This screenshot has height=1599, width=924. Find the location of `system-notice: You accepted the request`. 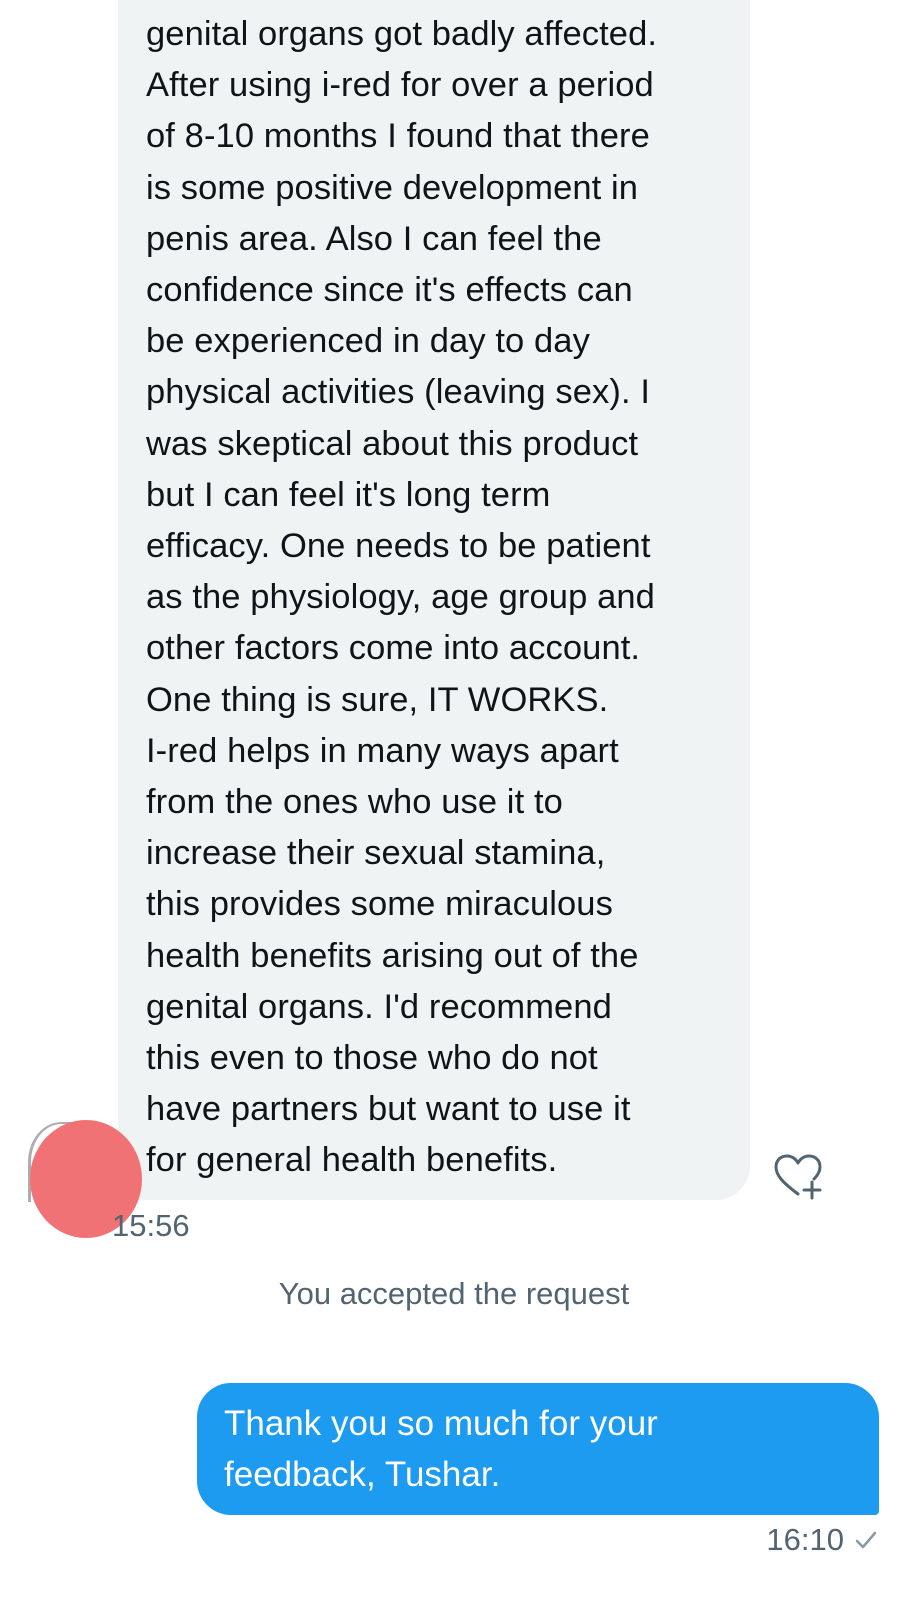

system-notice: You accepted the request is located at coordinates (454, 1293).